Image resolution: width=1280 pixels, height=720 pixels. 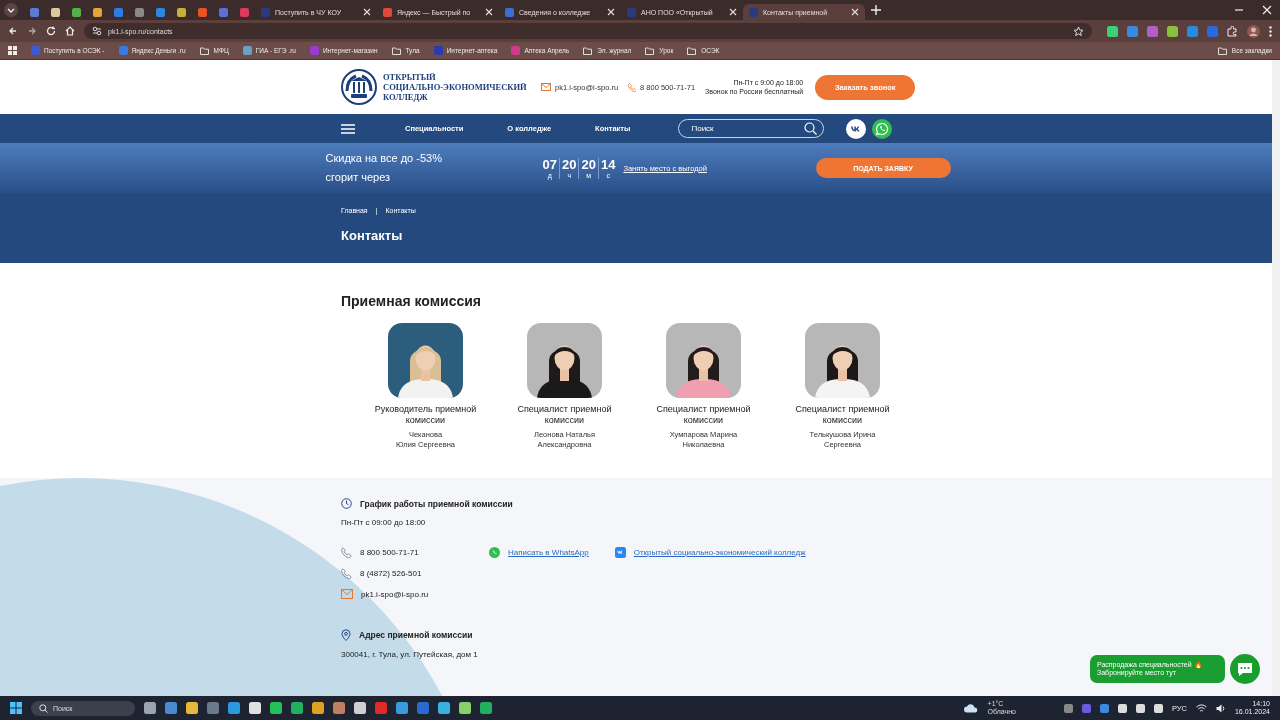 What do you see at coordinates (389, 552) in the screenshot?
I see `phone-number: 8 800 500-71-71` at bounding box center [389, 552].